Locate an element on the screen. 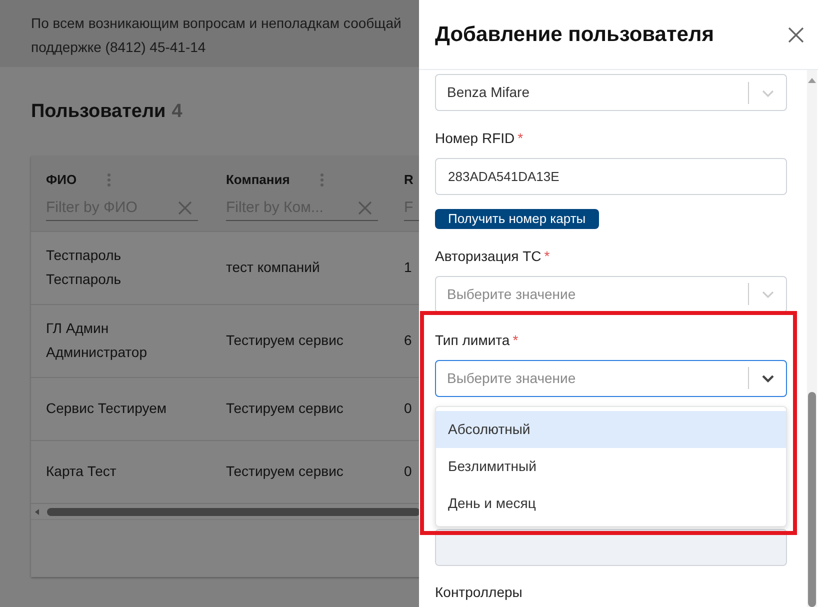  column-header: ФИО is located at coordinates (61, 180).